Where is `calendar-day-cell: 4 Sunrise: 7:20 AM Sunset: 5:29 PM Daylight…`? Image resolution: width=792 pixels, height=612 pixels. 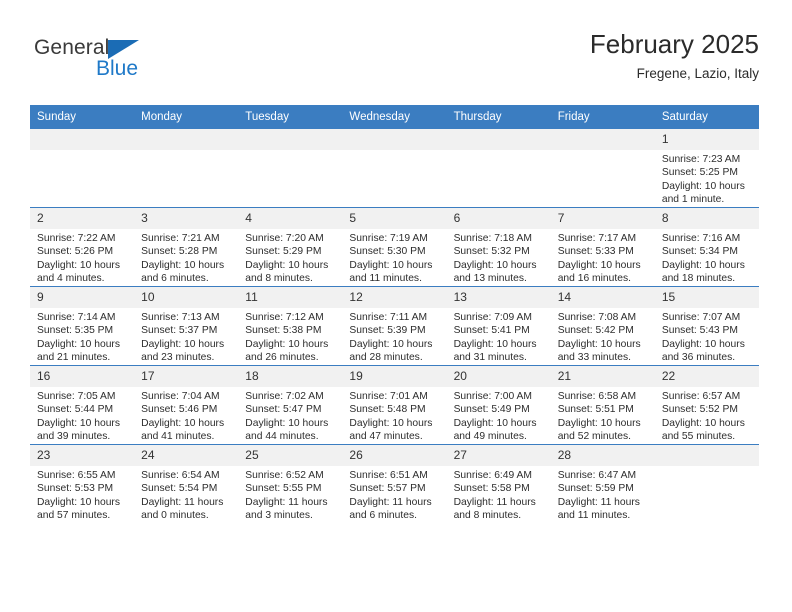
calendar-day-cell: 4 Sunrise: 7:20 AM Sunset: 5:29 PM Daylight… is located at coordinates (290, 247).